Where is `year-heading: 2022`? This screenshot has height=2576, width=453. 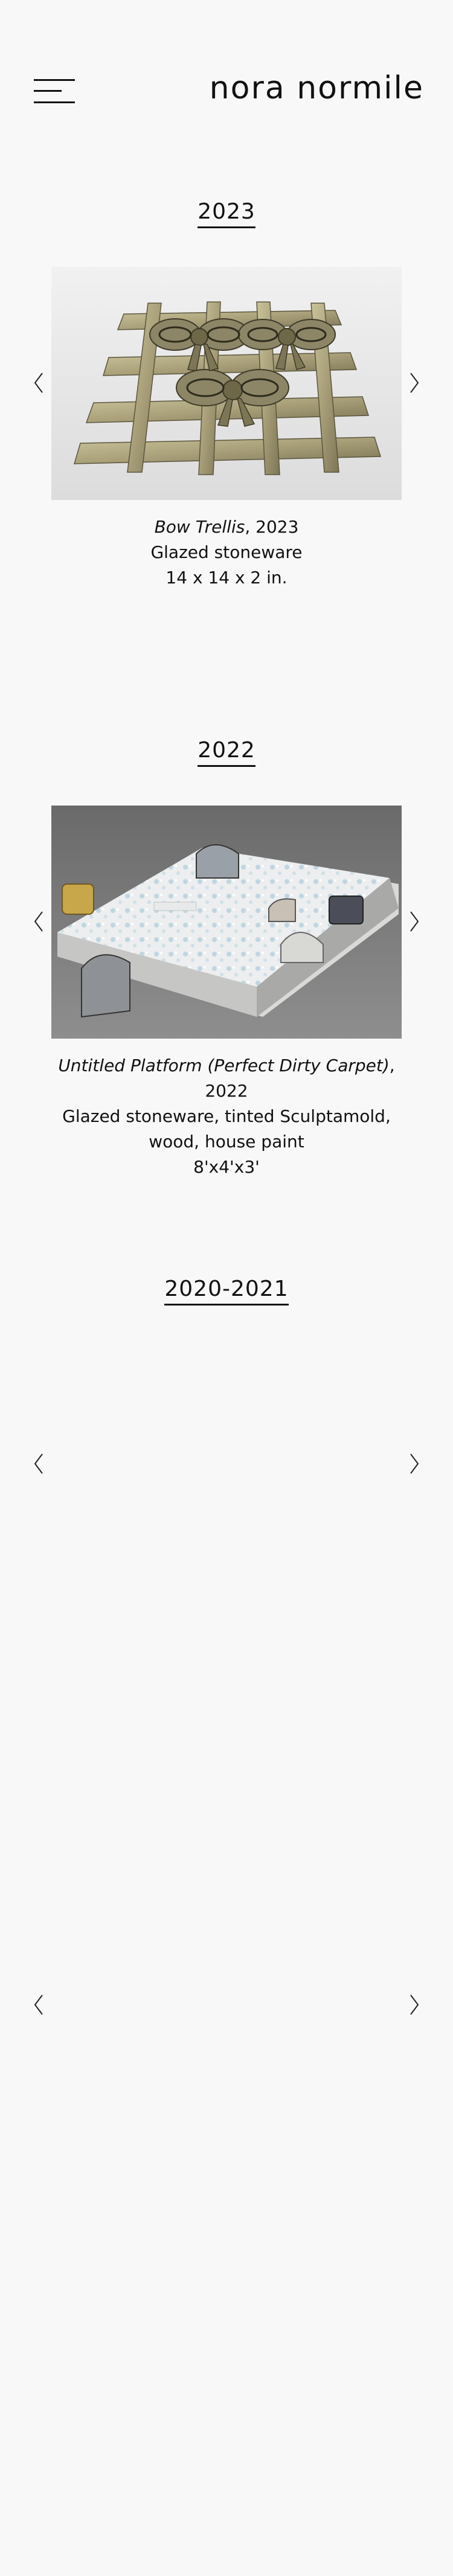 year-heading: 2022 is located at coordinates (226, 752).